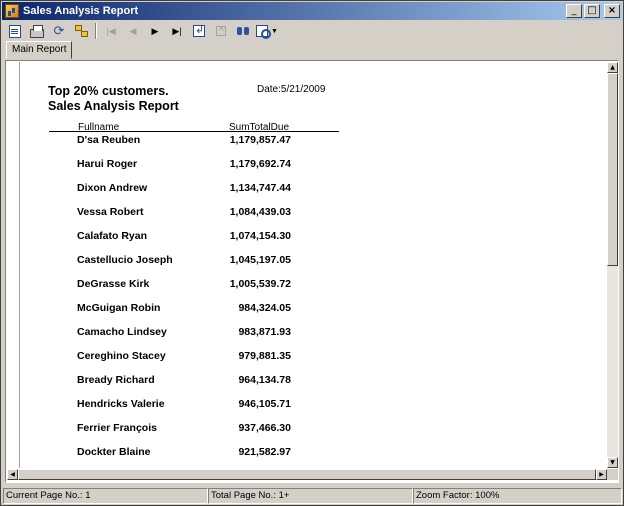 The image size is (624, 506). What do you see at coordinates (307, 381) in the screenshot?
I see `report-row: Bready Richard 964,134.78` at bounding box center [307, 381].